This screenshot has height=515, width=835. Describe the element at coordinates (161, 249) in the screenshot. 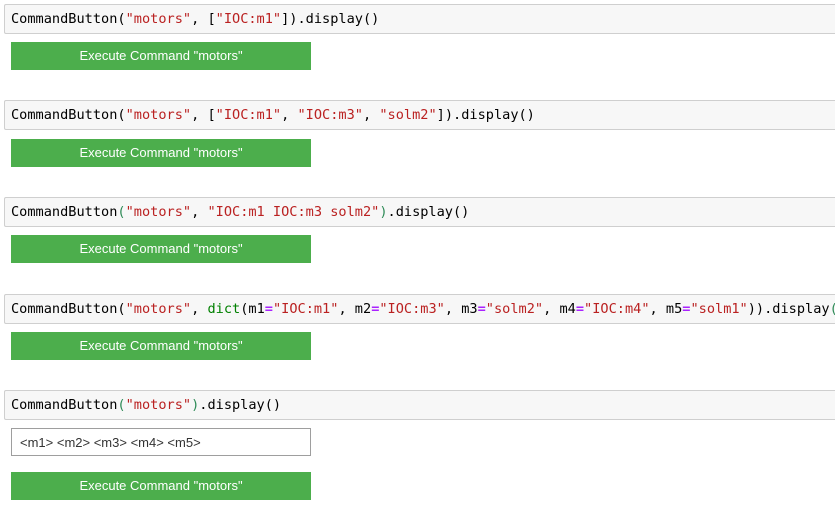

I see `execute-command-button-3: Execute Command "motors"` at that location.